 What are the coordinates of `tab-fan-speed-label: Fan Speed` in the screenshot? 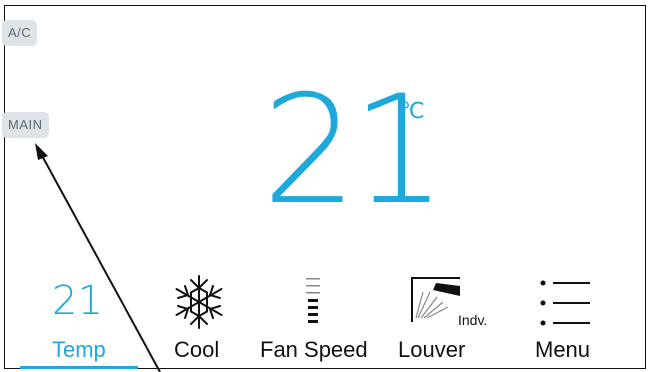 It's located at (314, 350).